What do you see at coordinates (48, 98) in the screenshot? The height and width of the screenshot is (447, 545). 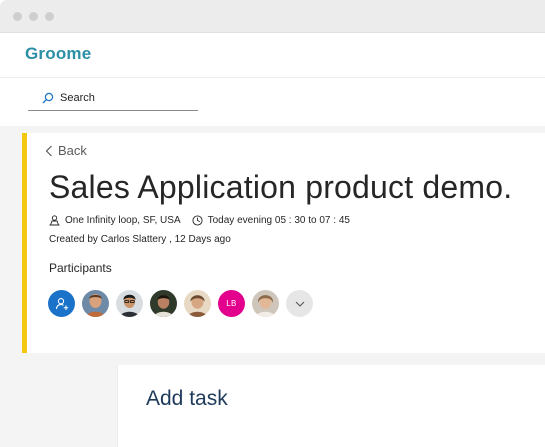 I see `search-icon` at bounding box center [48, 98].